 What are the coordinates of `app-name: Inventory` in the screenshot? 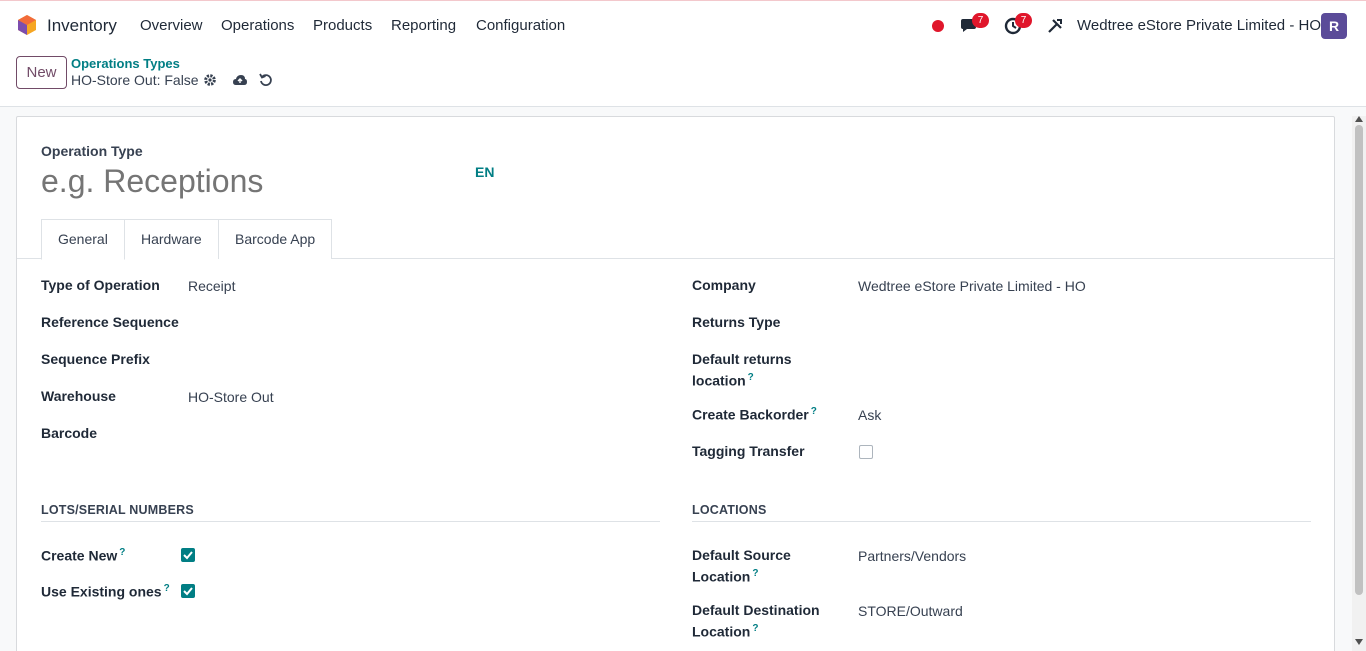 It's located at (82, 26).